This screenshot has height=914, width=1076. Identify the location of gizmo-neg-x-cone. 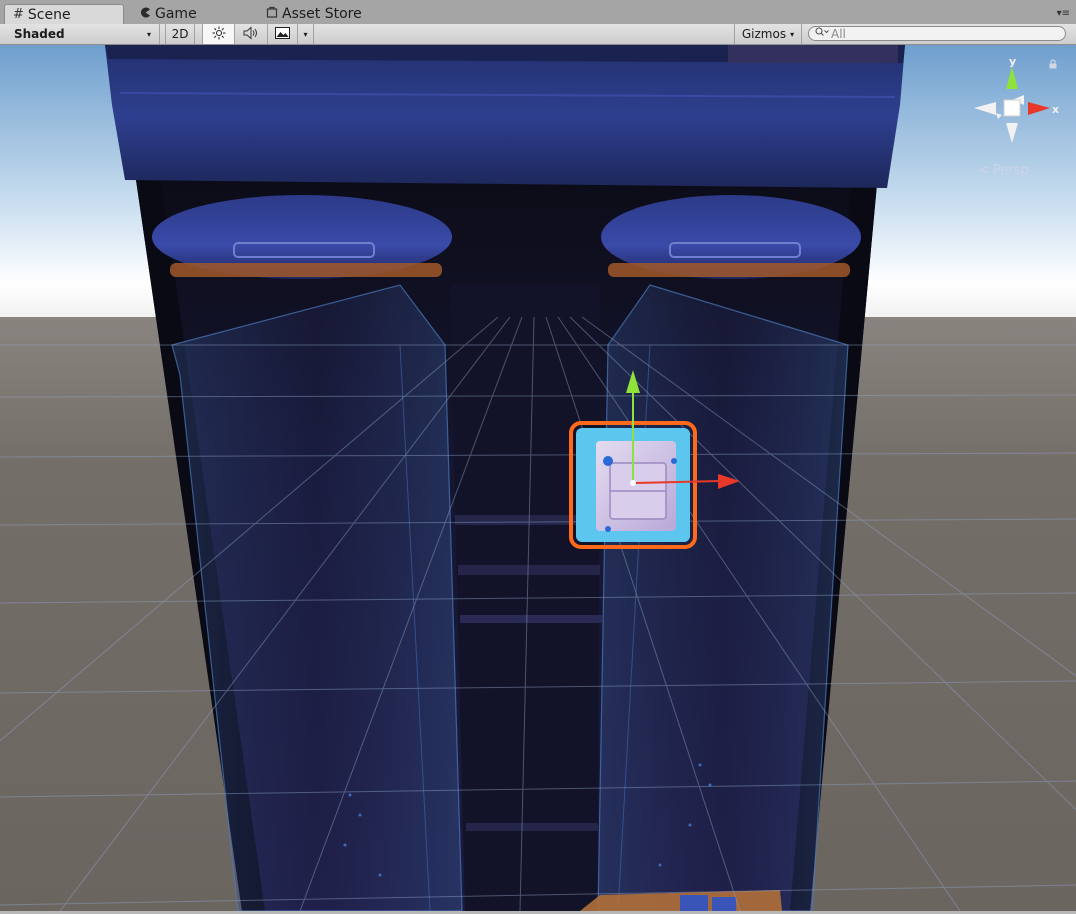
(985, 108).